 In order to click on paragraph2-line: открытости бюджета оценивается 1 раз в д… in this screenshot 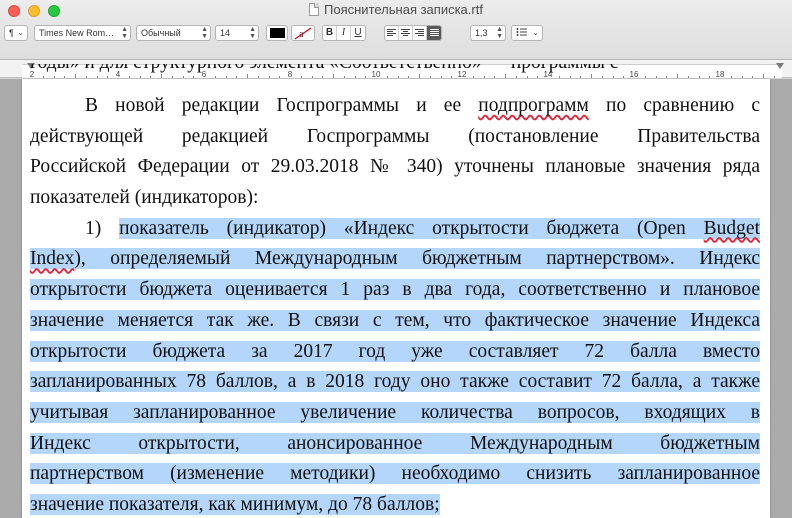, I will do `click(395, 290)`.